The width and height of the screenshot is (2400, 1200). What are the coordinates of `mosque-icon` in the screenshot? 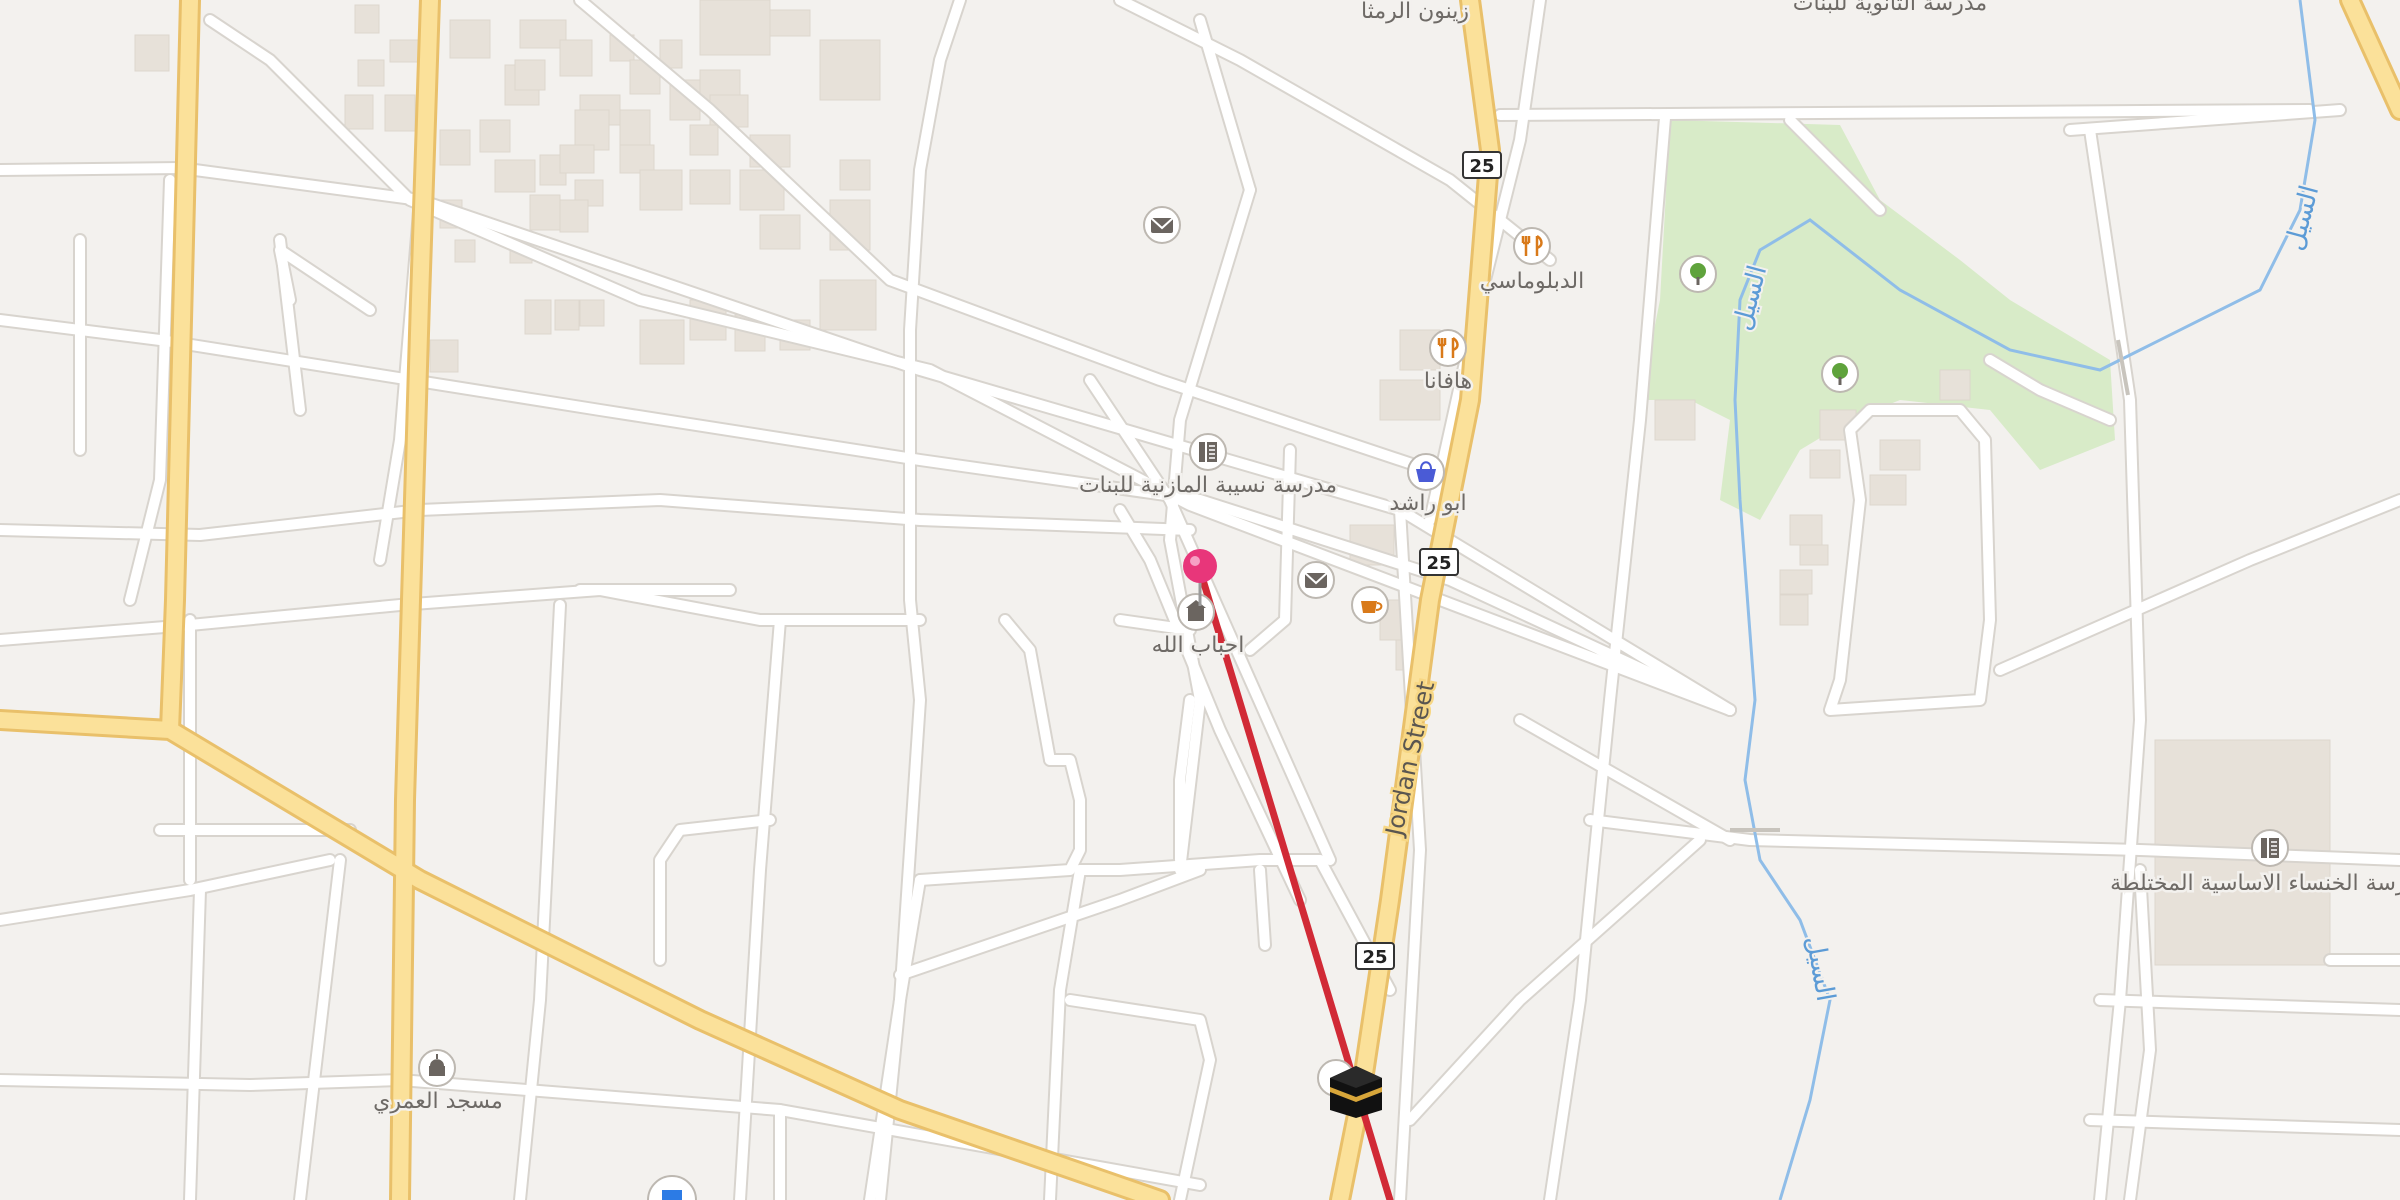 It's located at (437, 1068).